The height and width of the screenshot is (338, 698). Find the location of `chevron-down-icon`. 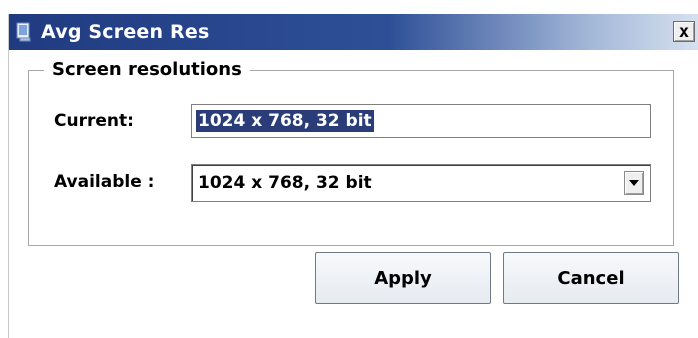

chevron-down-icon is located at coordinates (634, 183).